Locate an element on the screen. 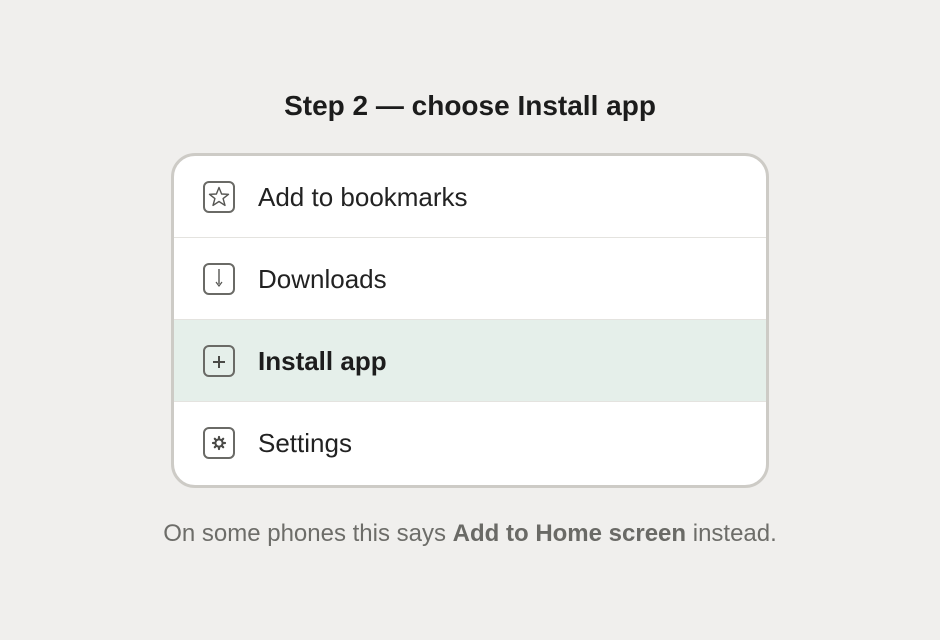 The height and width of the screenshot is (640, 940). hint-suffix: instead. is located at coordinates (731, 533).